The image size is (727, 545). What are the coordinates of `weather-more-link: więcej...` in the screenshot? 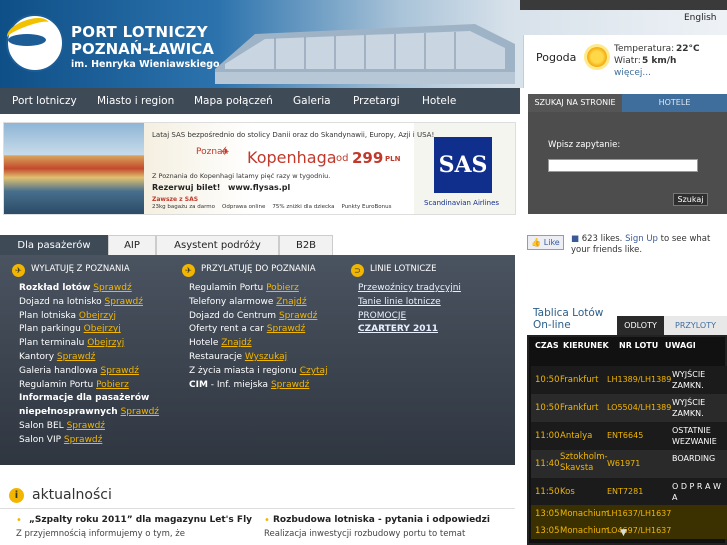 It's located at (632, 73).